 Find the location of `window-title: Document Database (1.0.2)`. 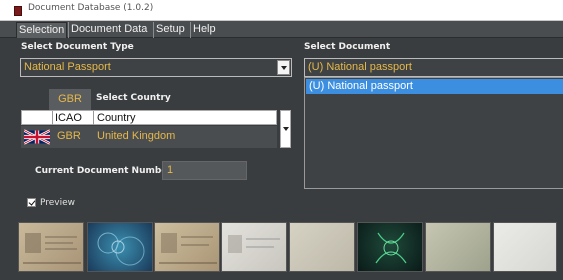

window-title: Document Database (1.0.2) is located at coordinates (91, 8).